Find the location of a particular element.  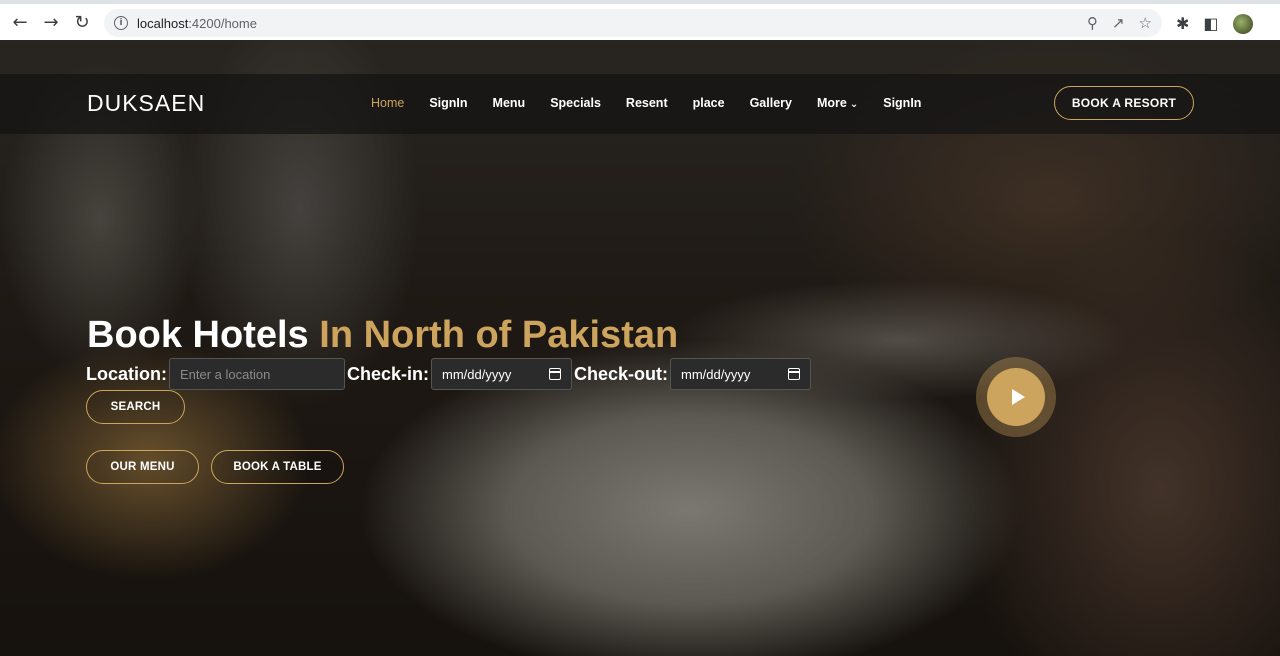

nav-gallery: Gallery is located at coordinates (771, 103).